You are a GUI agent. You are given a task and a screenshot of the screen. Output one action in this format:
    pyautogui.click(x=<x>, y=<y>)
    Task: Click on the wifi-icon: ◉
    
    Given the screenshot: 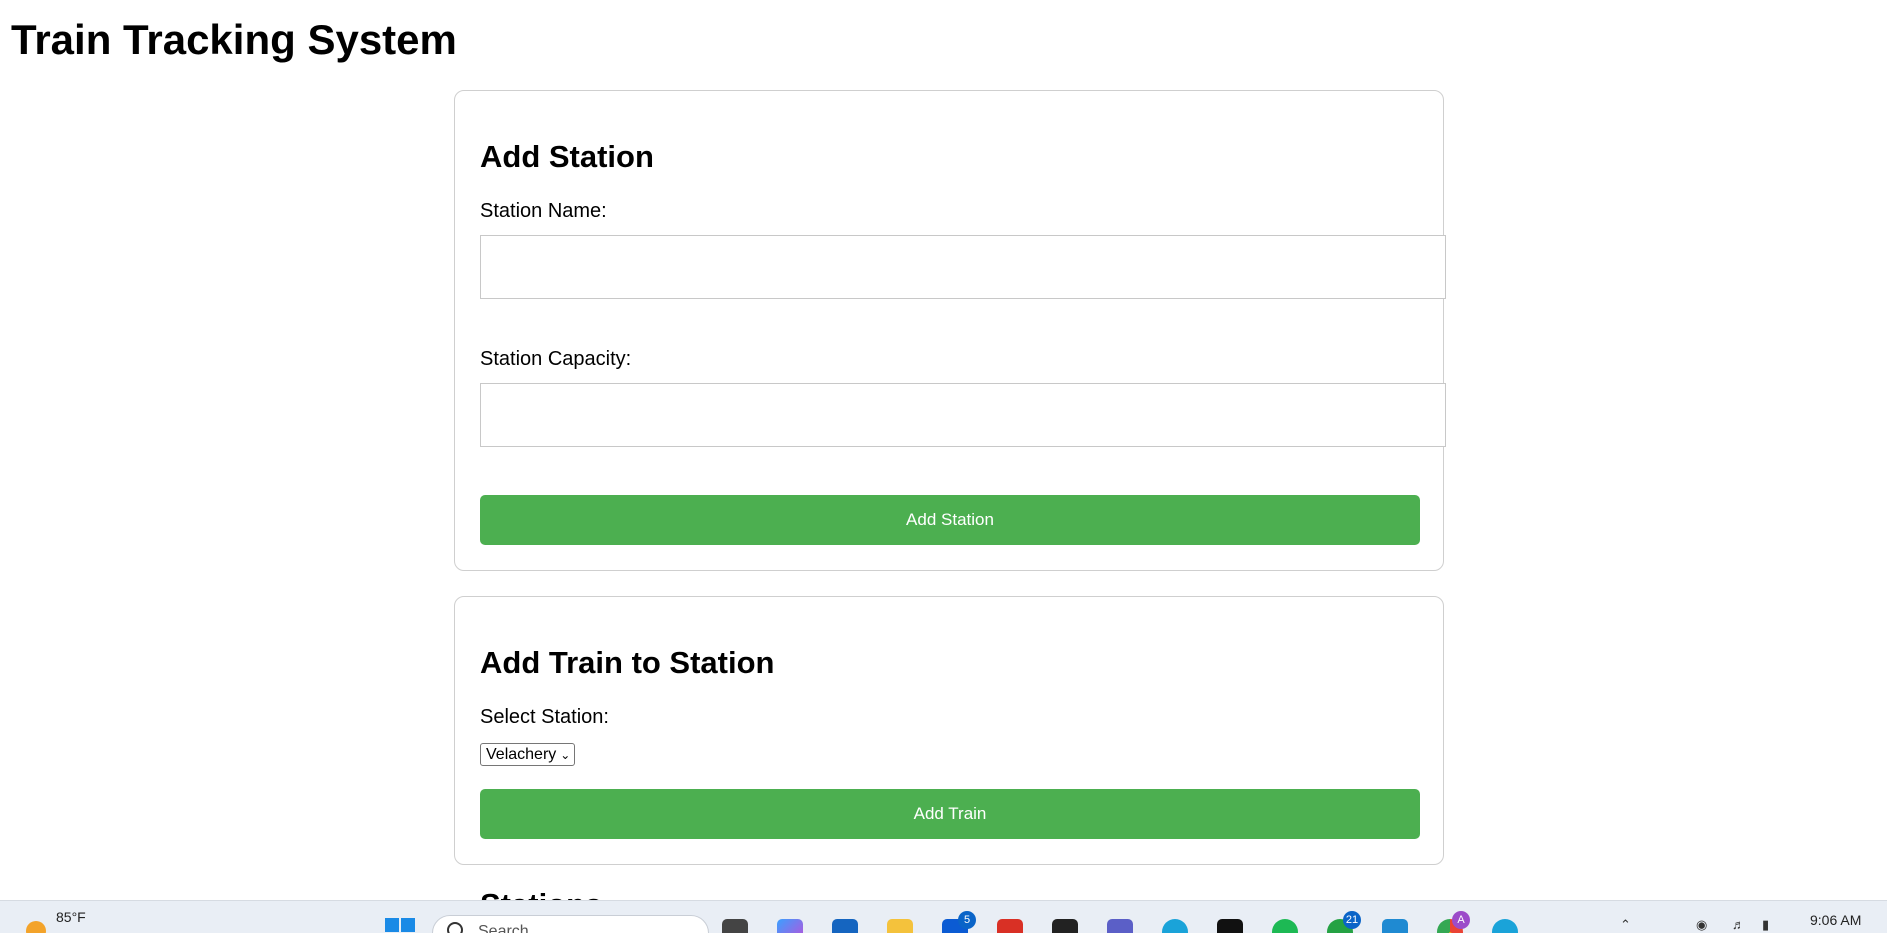 What is the action you would take?
    pyautogui.click(x=1701, y=925)
    